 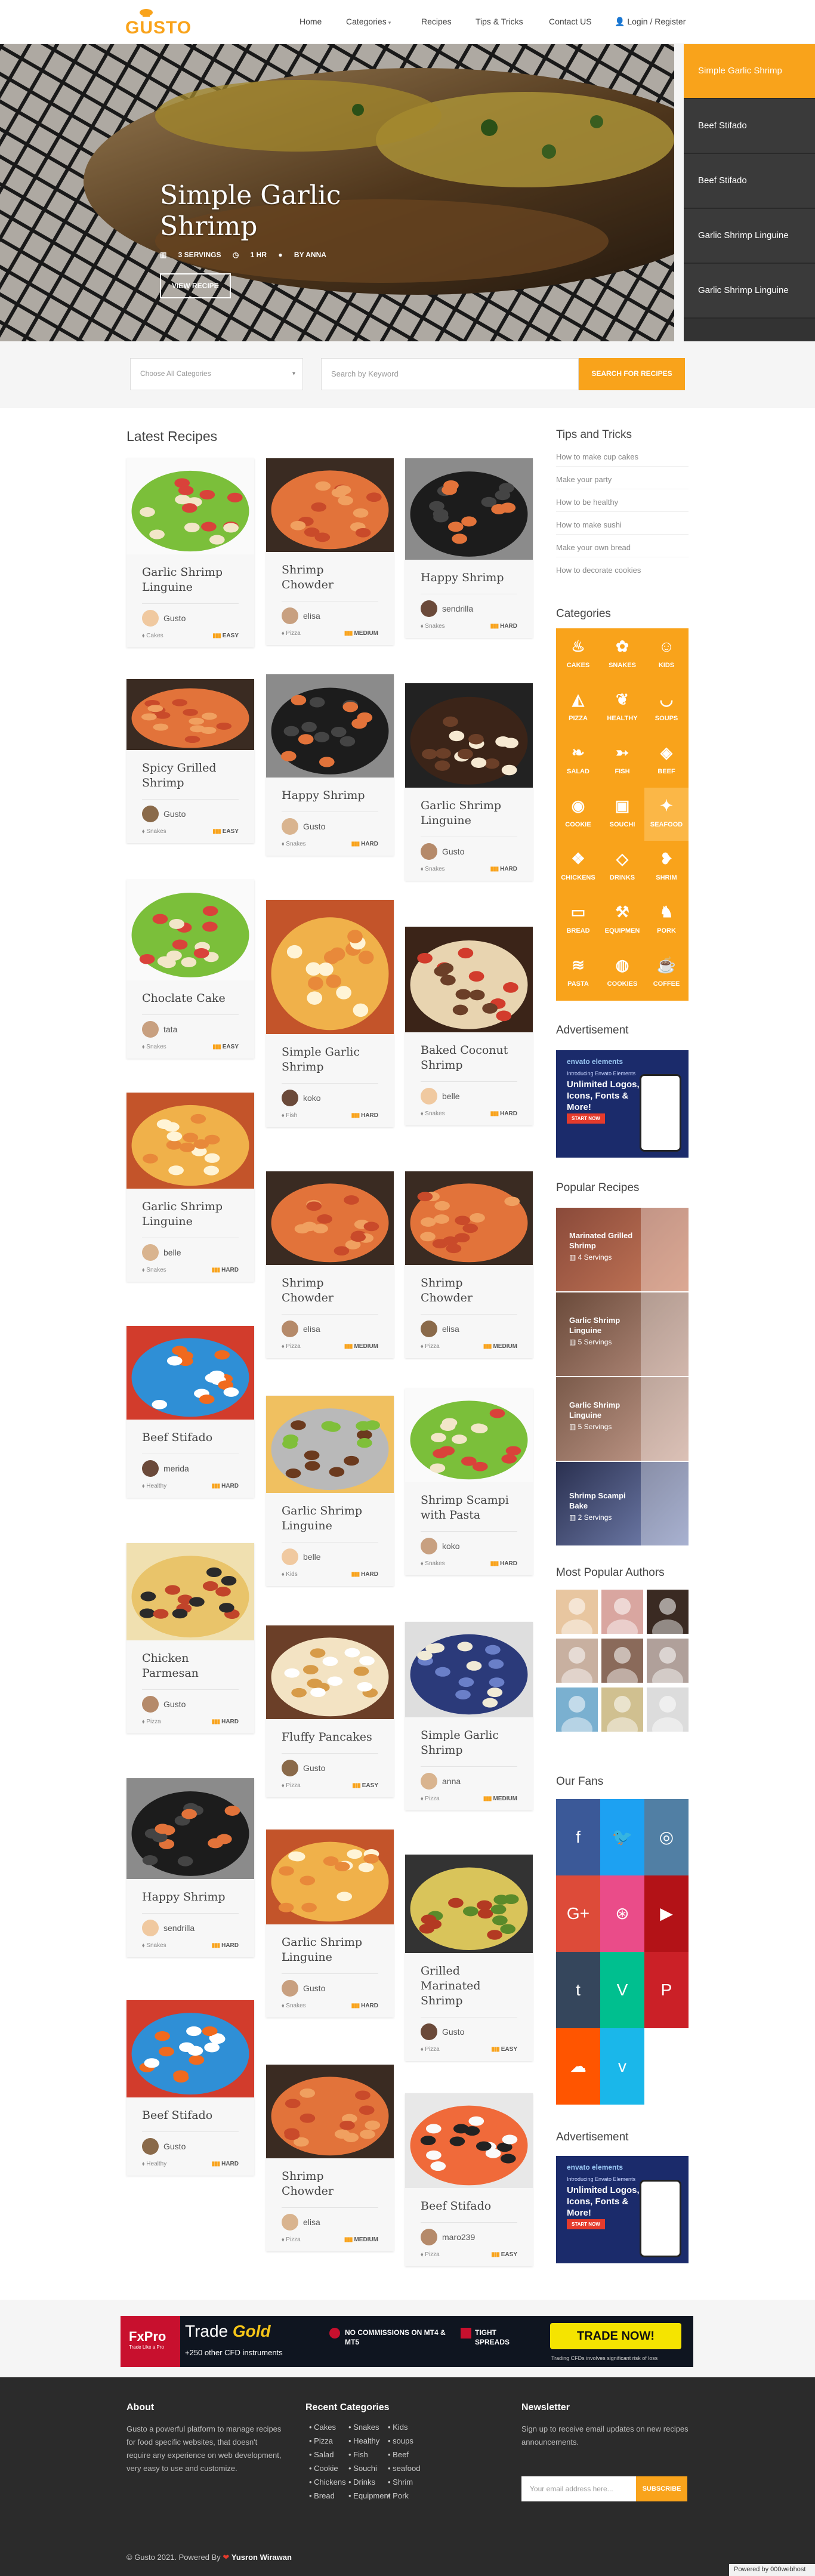 What do you see at coordinates (578, 708) in the screenshot?
I see `category-pizza: ◭ PIZZA` at bounding box center [578, 708].